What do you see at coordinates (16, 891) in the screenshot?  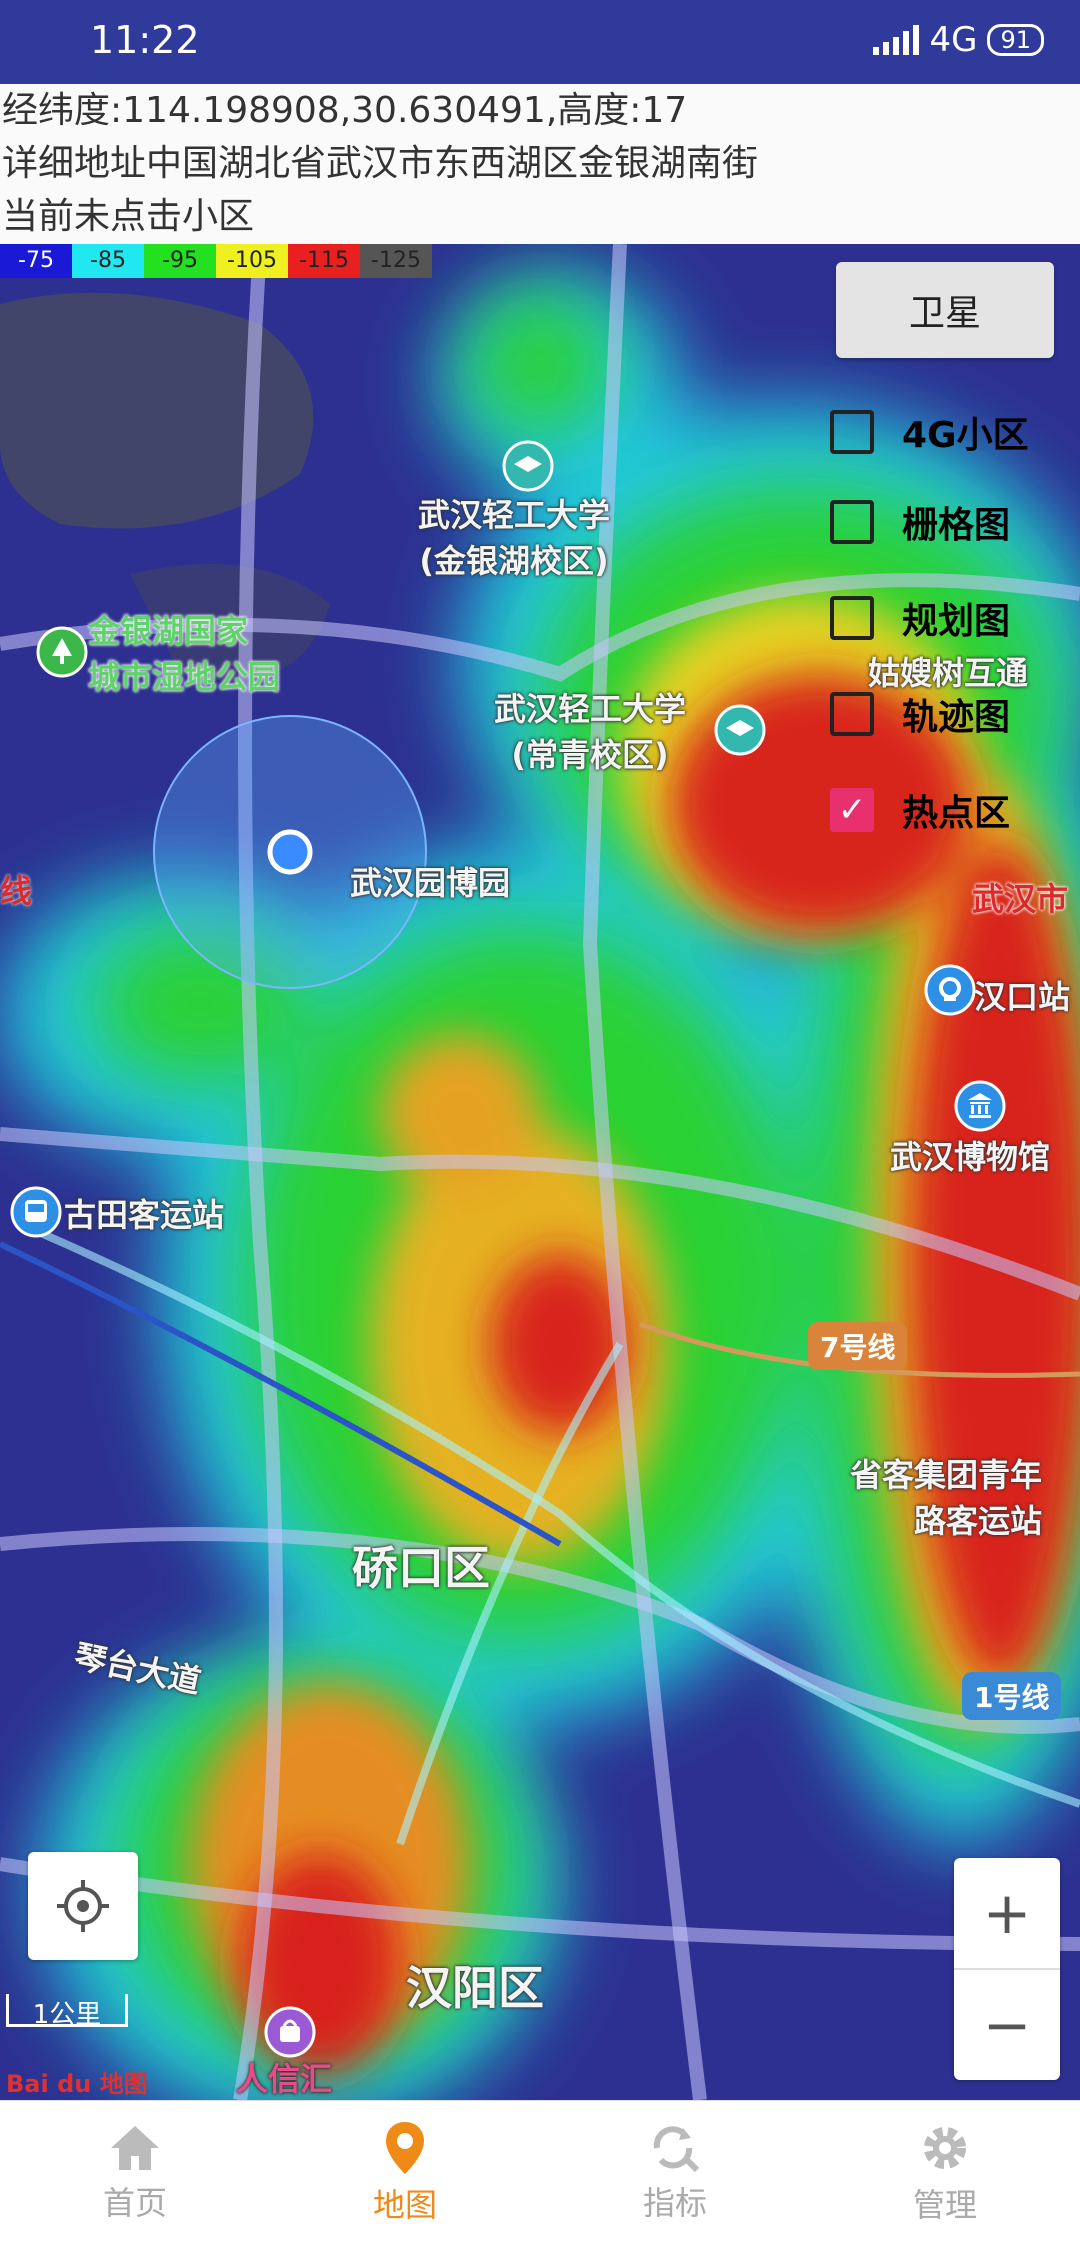 I see `map-label-line: 线` at bounding box center [16, 891].